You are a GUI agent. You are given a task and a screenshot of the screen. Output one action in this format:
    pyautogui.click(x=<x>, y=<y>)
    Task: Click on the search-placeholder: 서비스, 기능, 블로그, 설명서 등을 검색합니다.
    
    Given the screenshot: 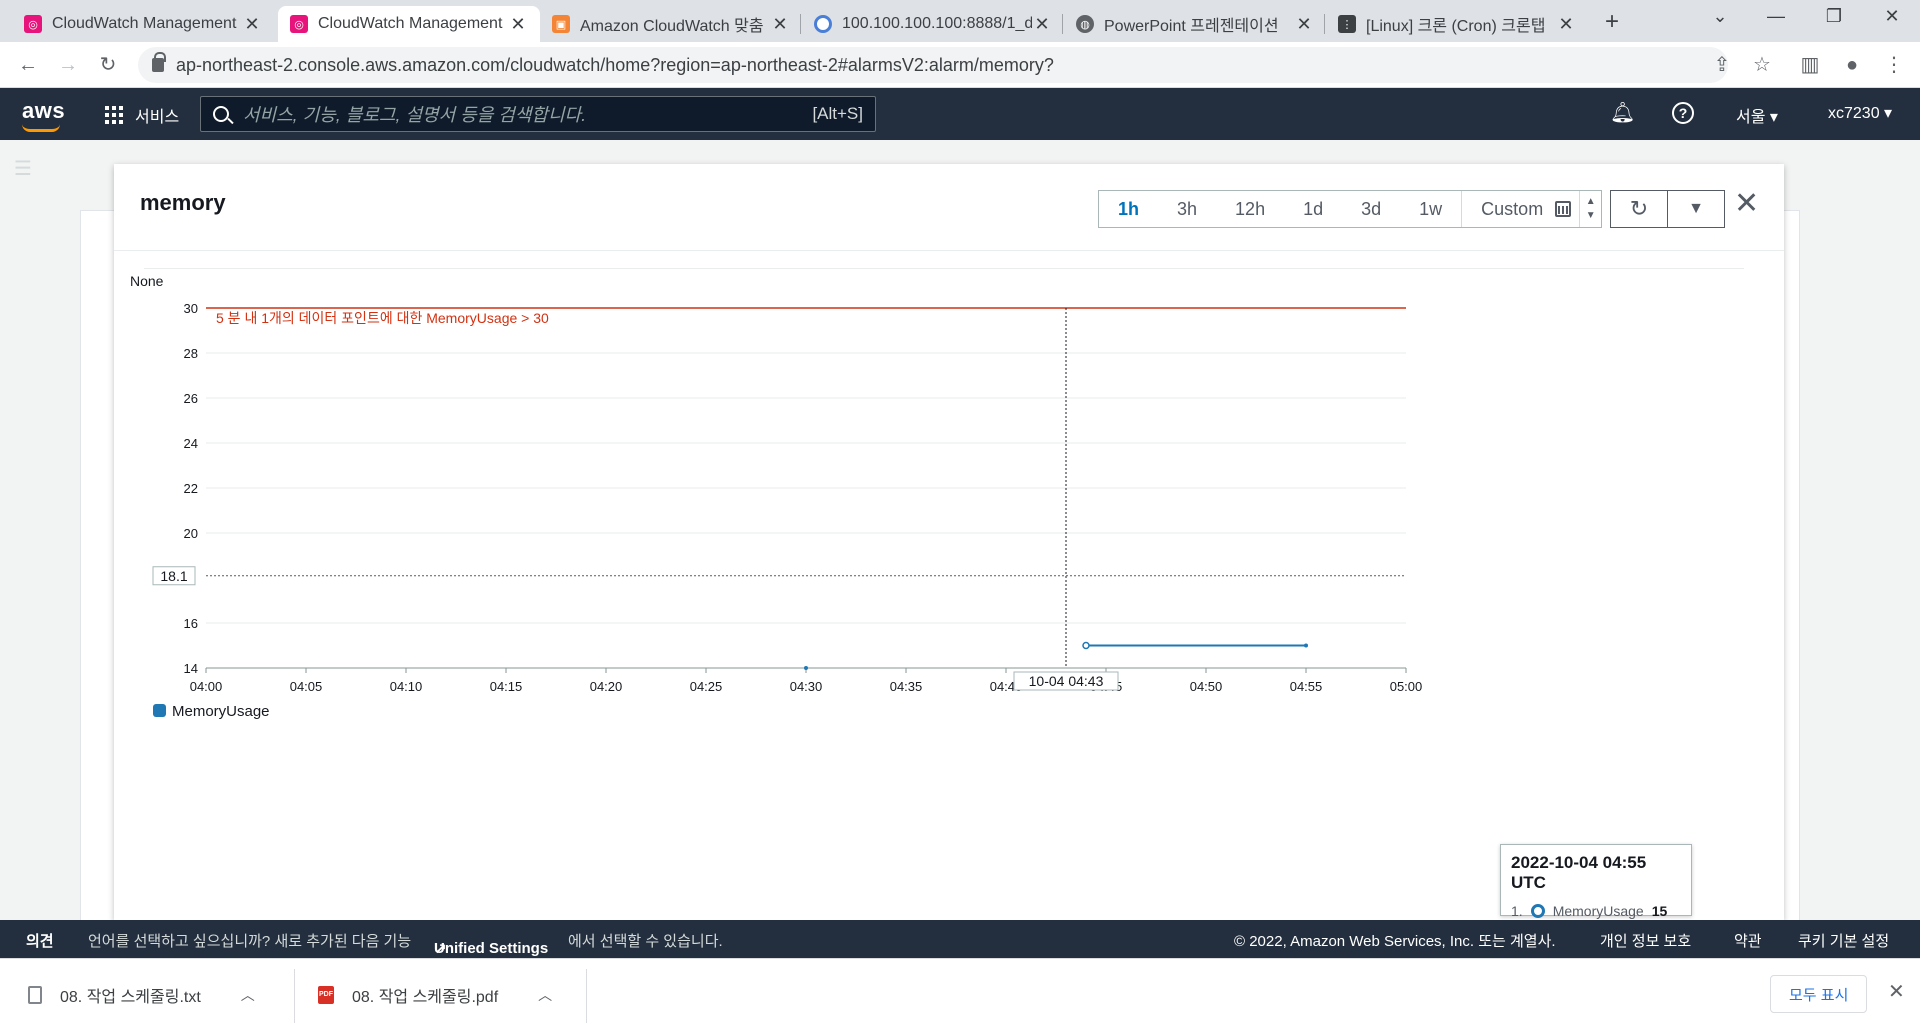 What is the action you would take?
    pyautogui.click(x=415, y=115)
    